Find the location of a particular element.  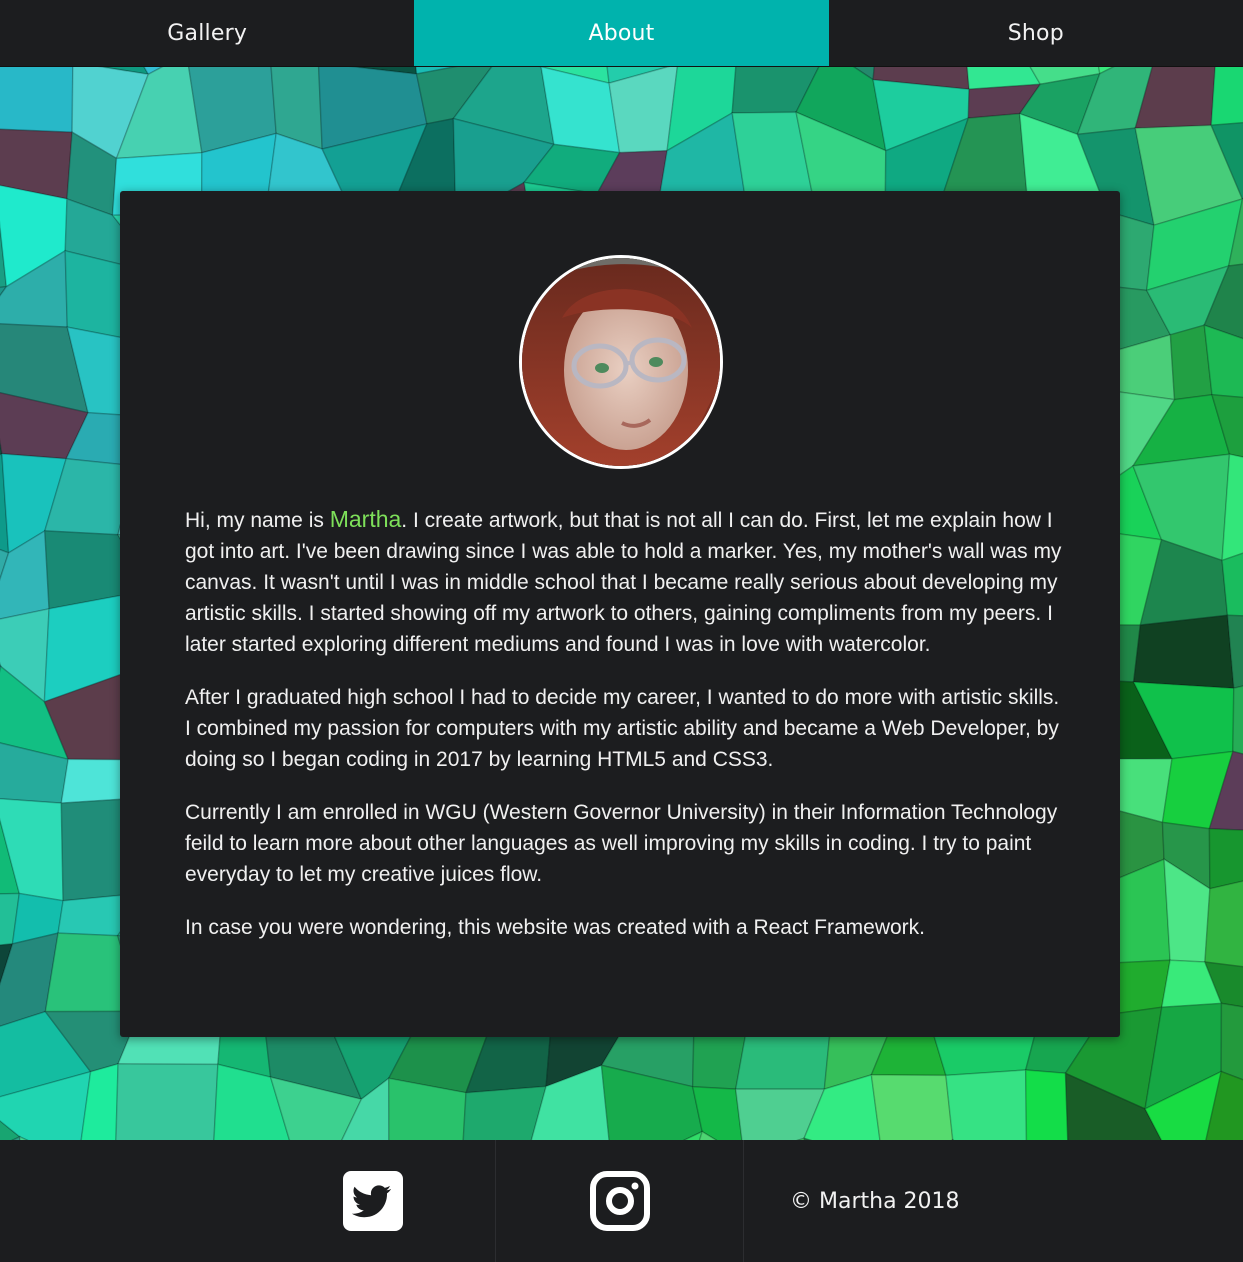

copyright-text: © Martha 2018 is located at coordinates (875, 1201).